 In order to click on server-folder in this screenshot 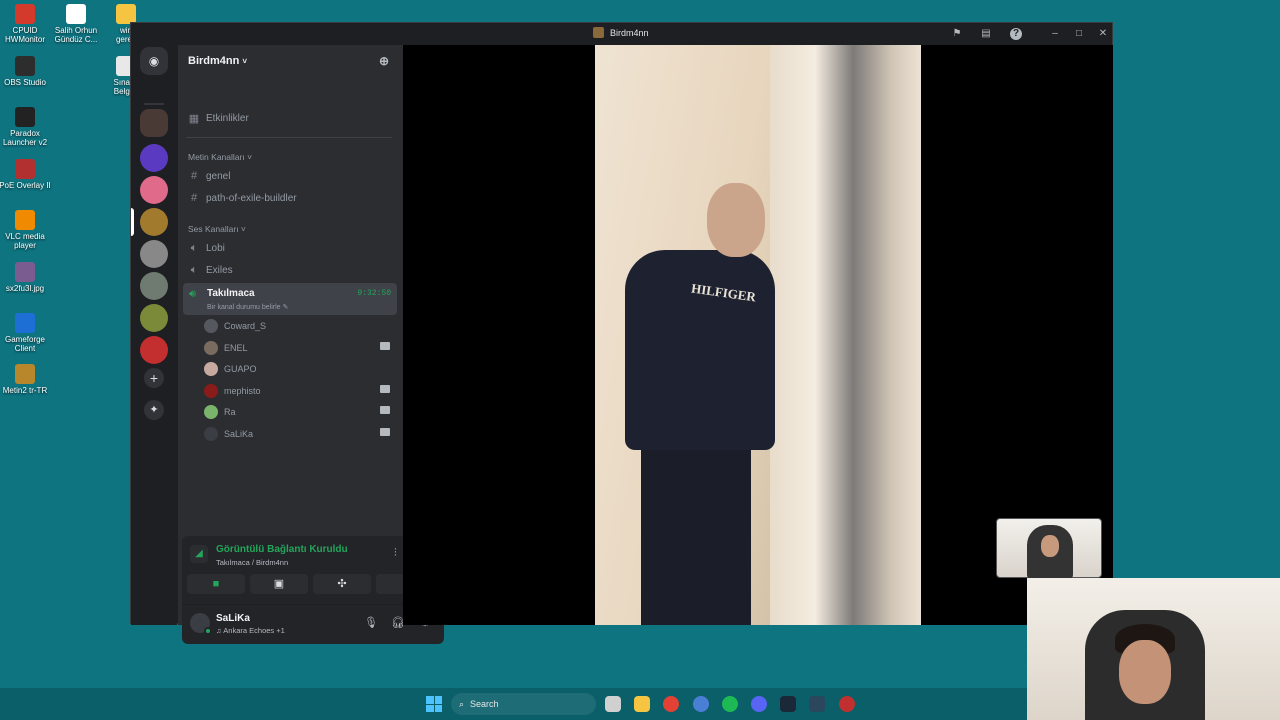, I will do `click(154, 123)`.